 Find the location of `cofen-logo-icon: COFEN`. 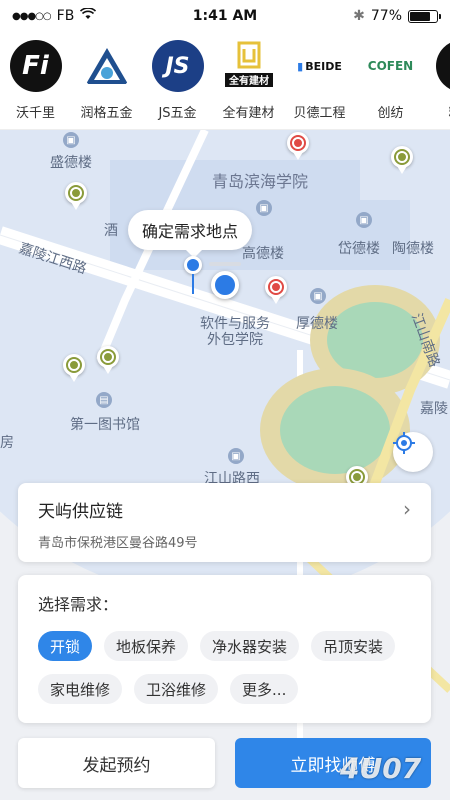

cofen-logo-icon: COFEN is located at coordinates (390, 66).